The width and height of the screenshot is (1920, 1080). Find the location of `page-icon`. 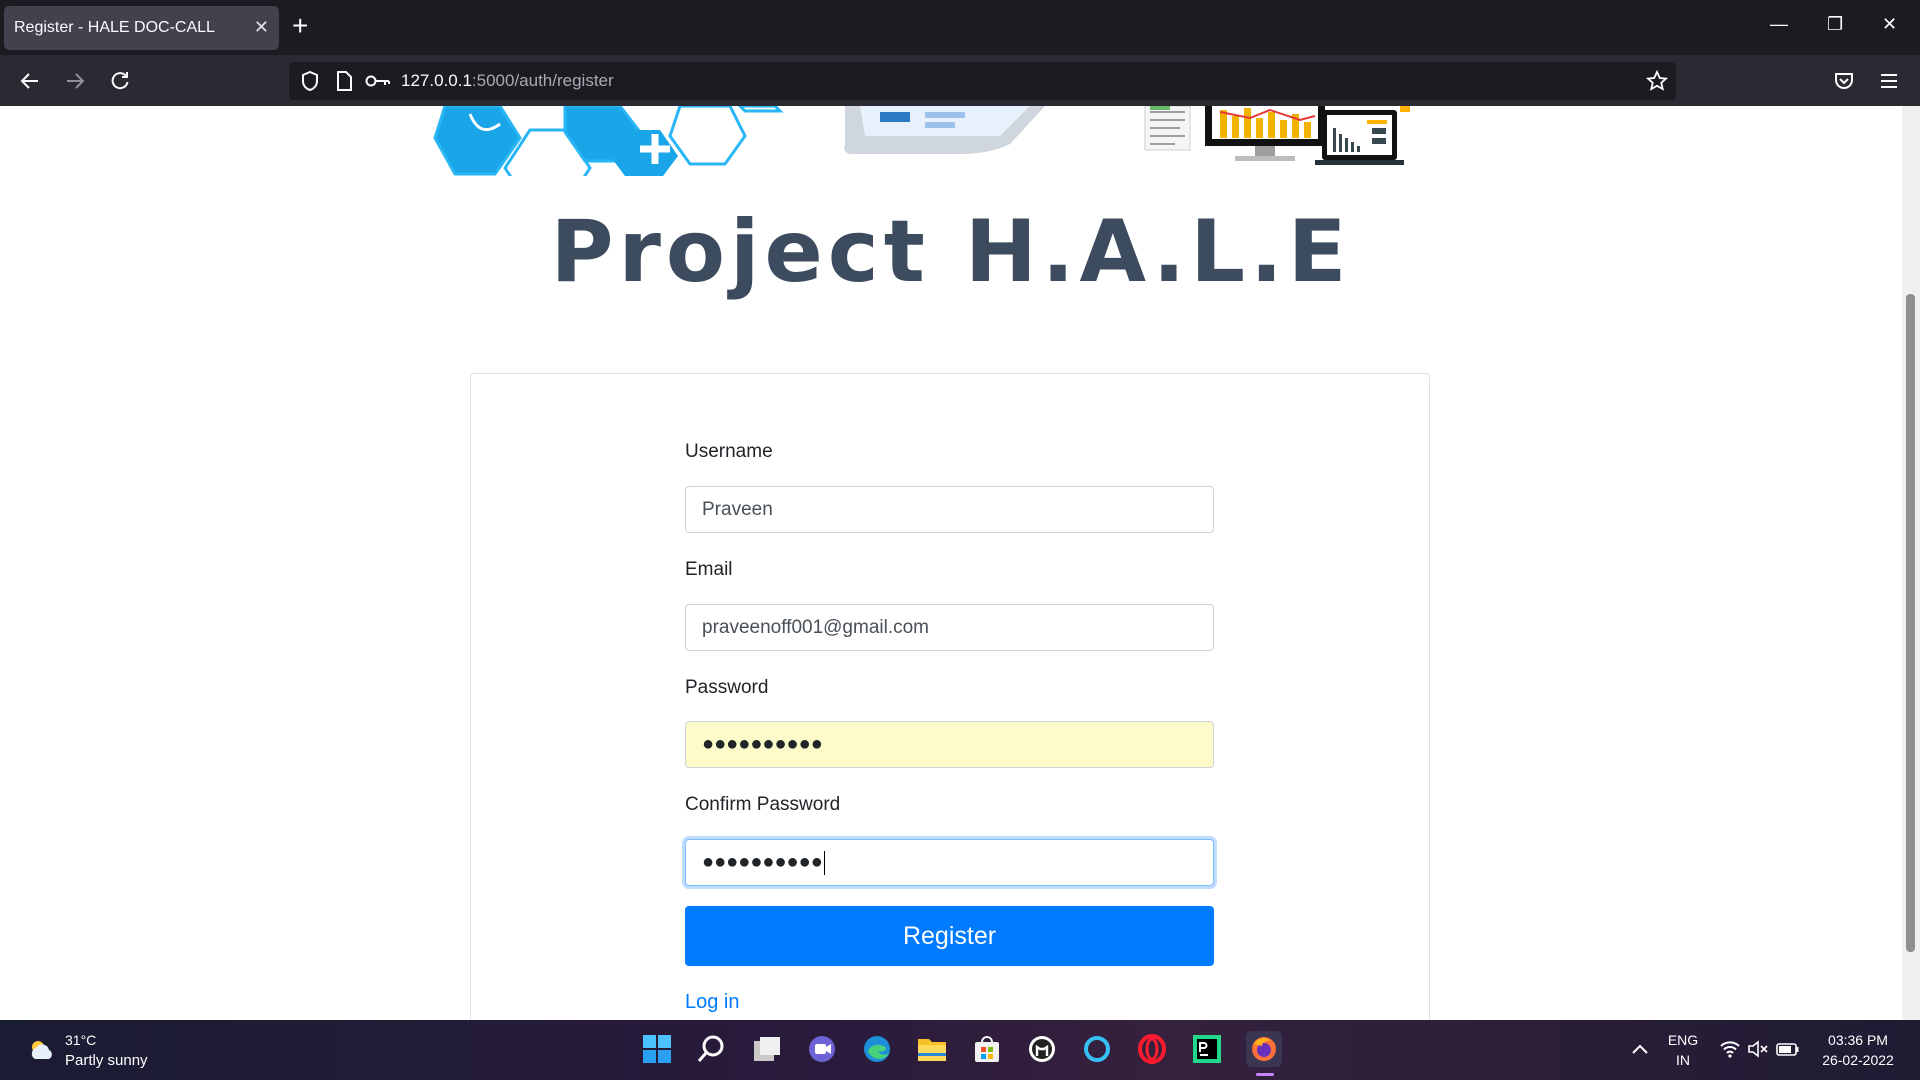

page-icon is located at coordinates (344, 81).